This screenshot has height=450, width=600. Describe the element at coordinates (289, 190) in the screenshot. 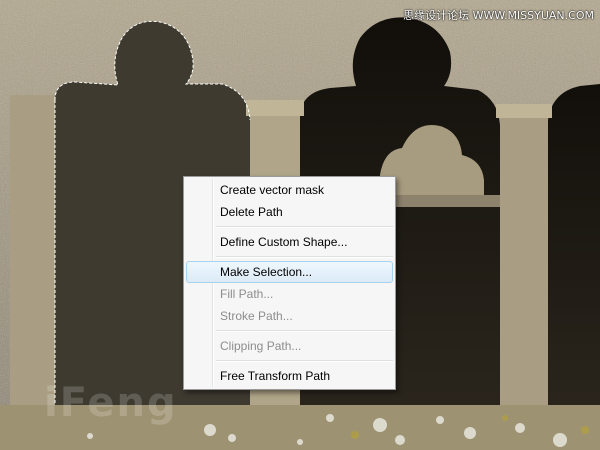

I see `menu-item-create-vector-mask: Create vector mask` at that location.